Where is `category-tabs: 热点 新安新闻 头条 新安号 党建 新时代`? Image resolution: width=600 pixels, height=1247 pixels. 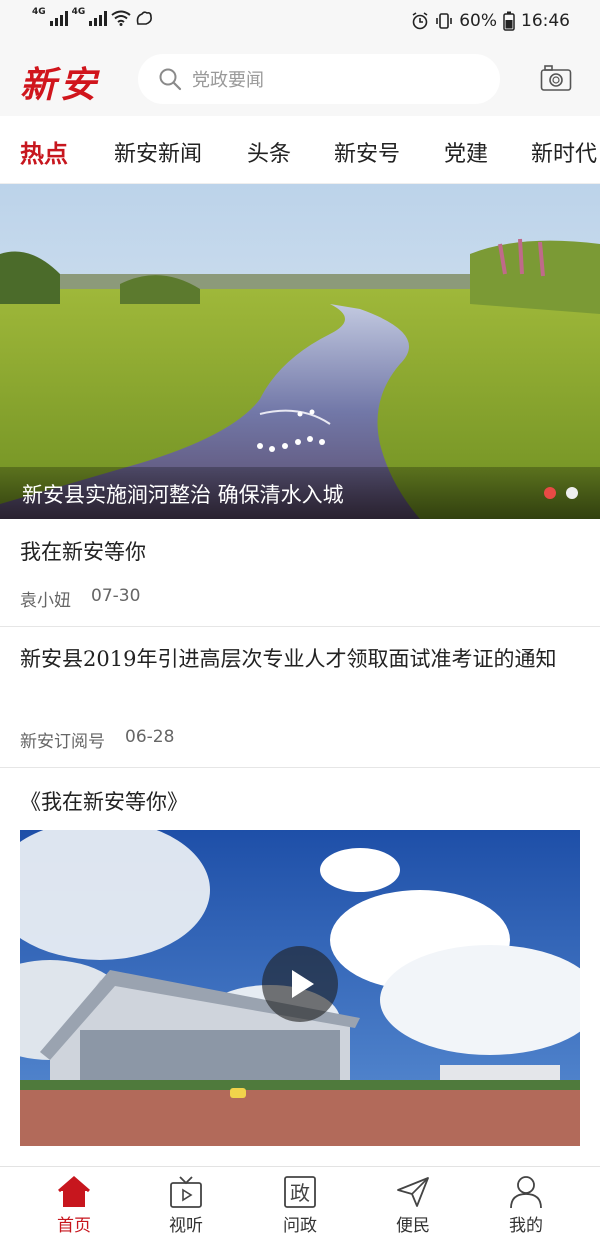
category-tabs: 热点 新安新闻 头条 新安号 党建 新时代 is located at coordinates (300, 150).